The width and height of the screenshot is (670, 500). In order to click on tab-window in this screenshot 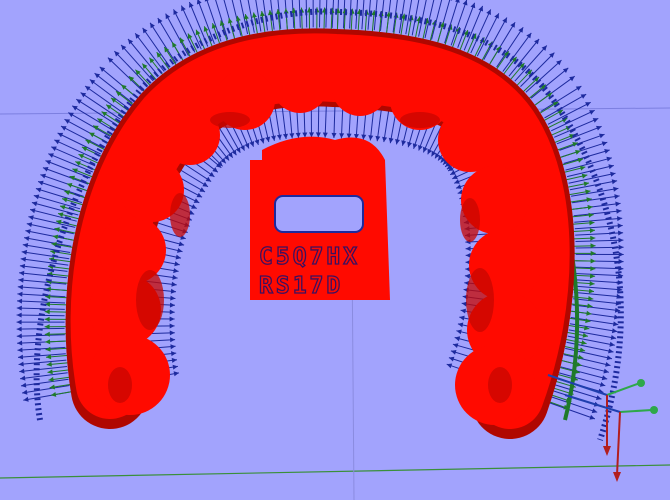, I will do `click(319, 214)`.